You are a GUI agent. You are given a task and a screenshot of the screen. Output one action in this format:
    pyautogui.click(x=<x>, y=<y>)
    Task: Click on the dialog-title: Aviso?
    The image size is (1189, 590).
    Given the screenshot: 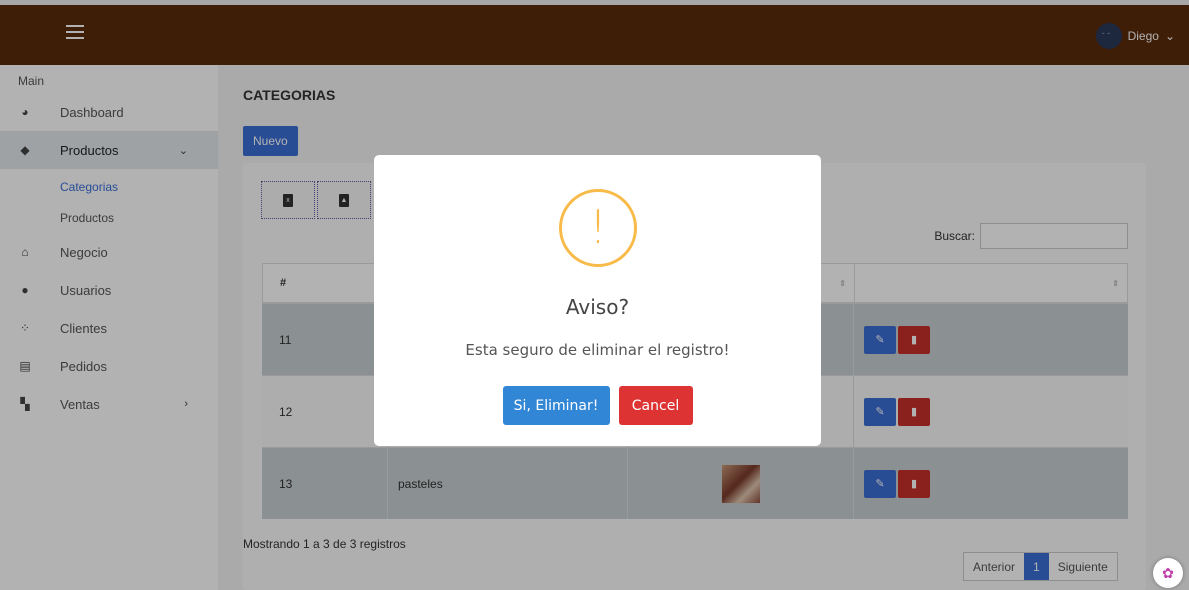 What is the action you would take?
    pyautogui.click(x=597, y=307)
    